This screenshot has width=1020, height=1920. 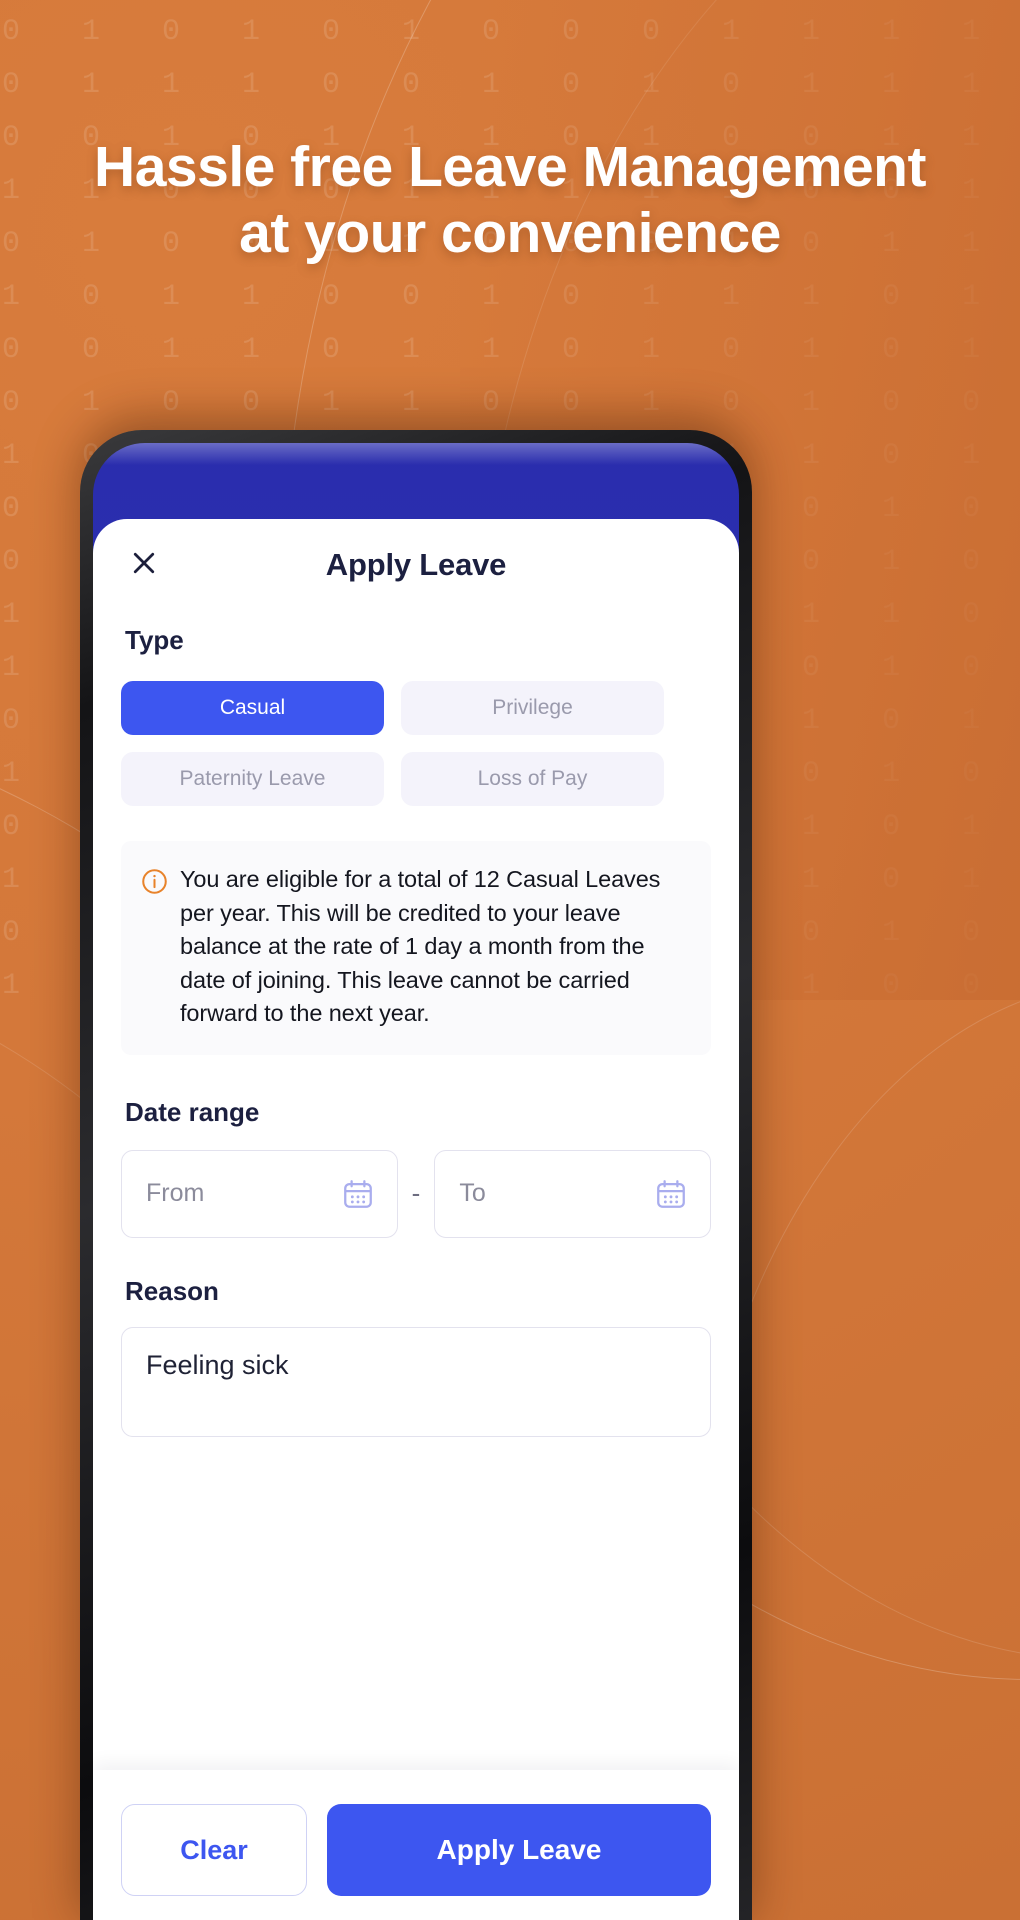 I want to click on sheet-action-bar: Clear Apply Leave, so click(x=416, y=1845).